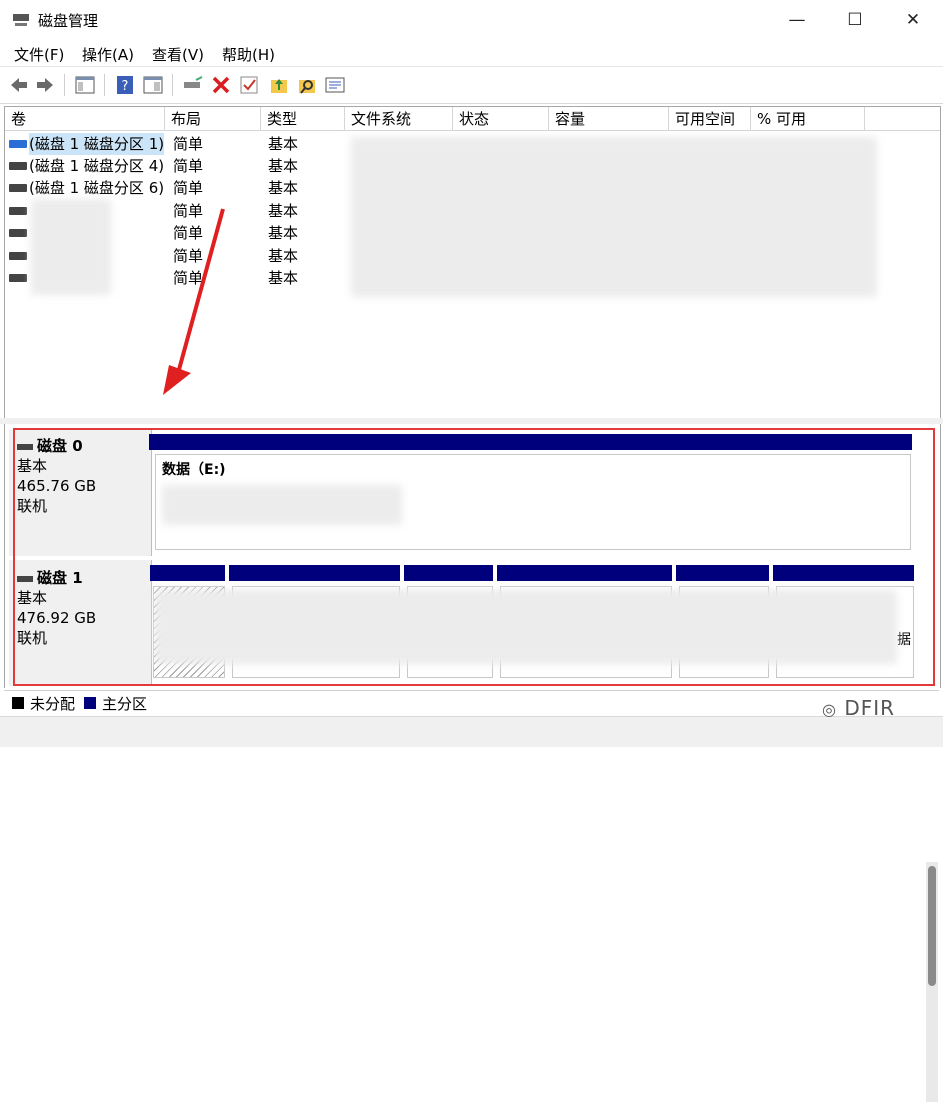 The width and height of the screenshot is (943, 1102). I want to click on status-bar, so click(471, 731).